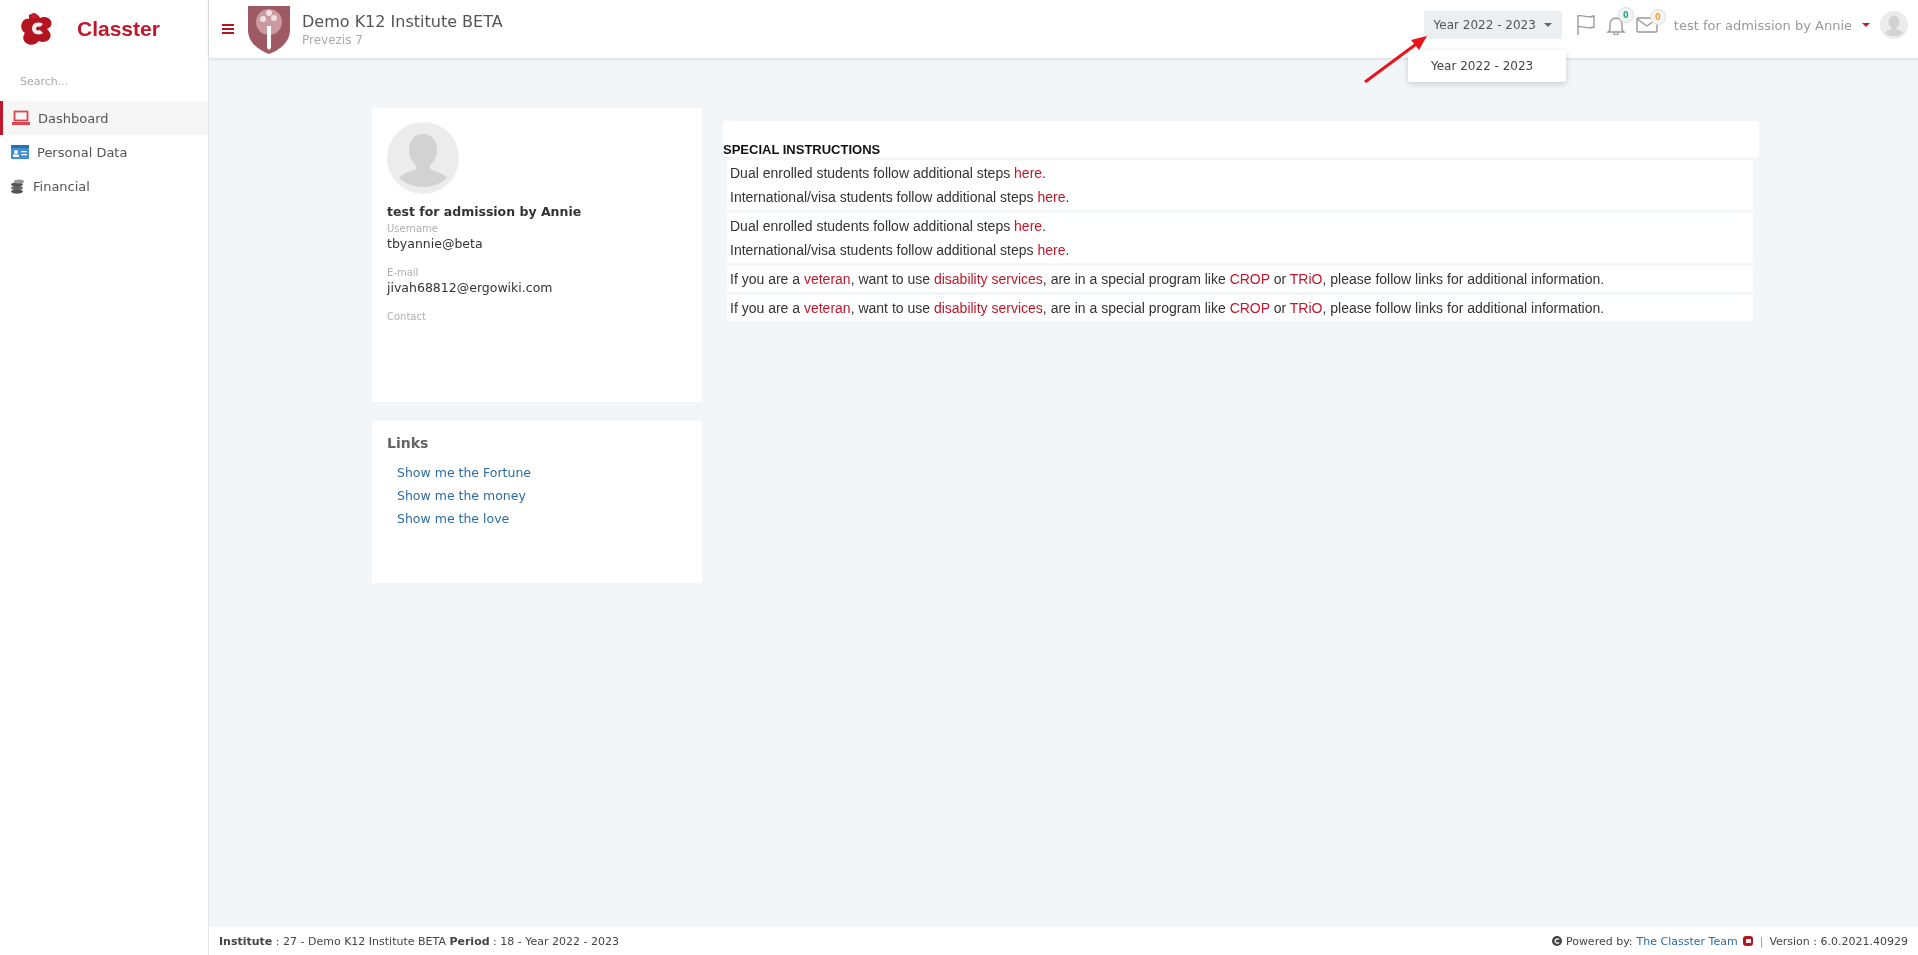 This screenshot has width=1918, height=955. Describe the element at coordinates (542, 472) in the screenshot. I see `link: Show me the Fortune` at that location.